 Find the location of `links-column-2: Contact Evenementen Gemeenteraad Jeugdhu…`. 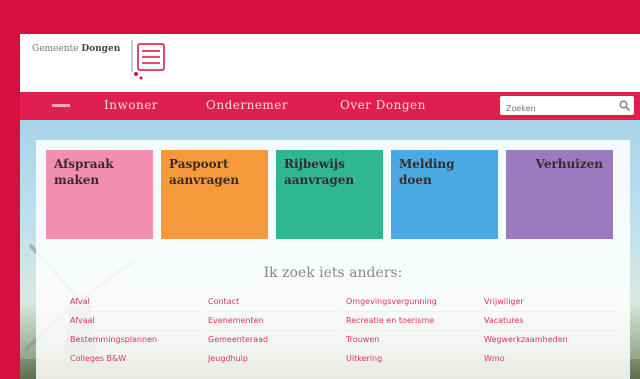

links-column-2: Contact Evenementen Gemeenteraad Jeugdhu… is located at coordinates (274, 331).